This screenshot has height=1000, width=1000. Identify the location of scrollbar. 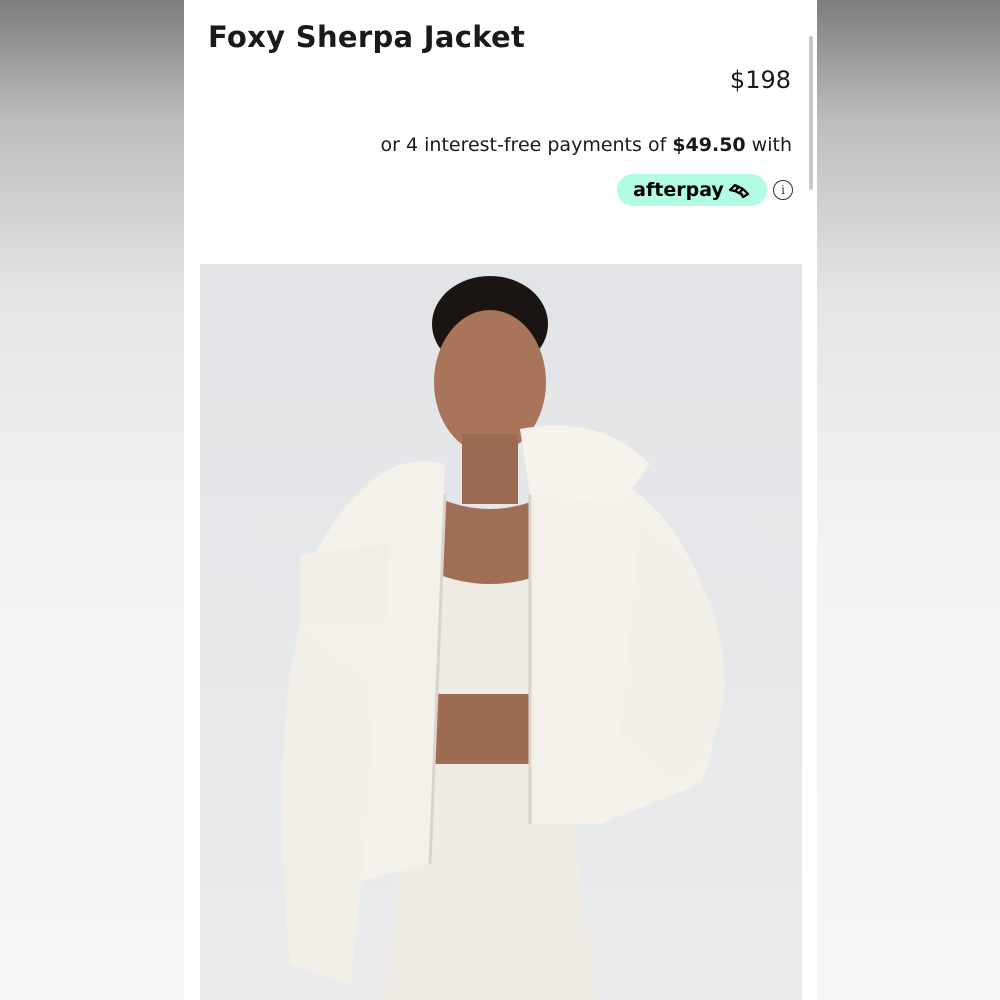
(811, 113).